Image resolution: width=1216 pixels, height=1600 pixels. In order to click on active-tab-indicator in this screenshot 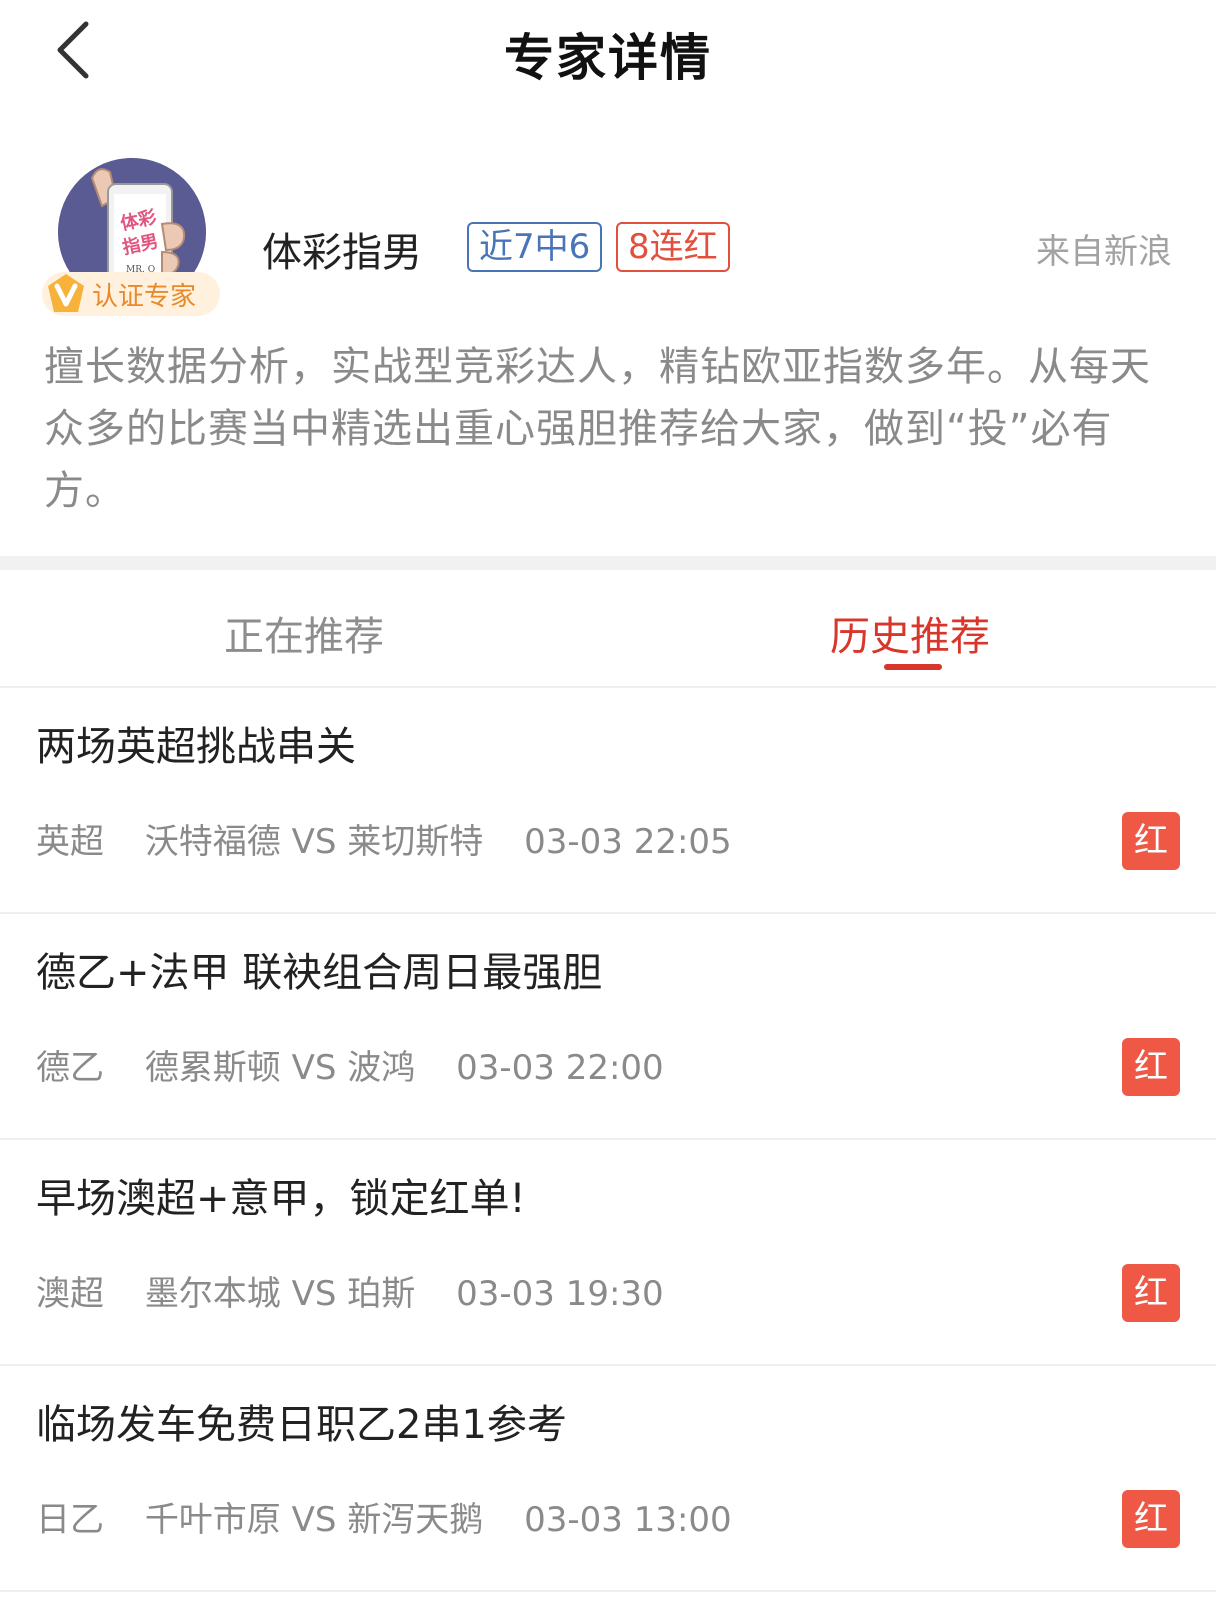, I will do `click(913, 667)`.